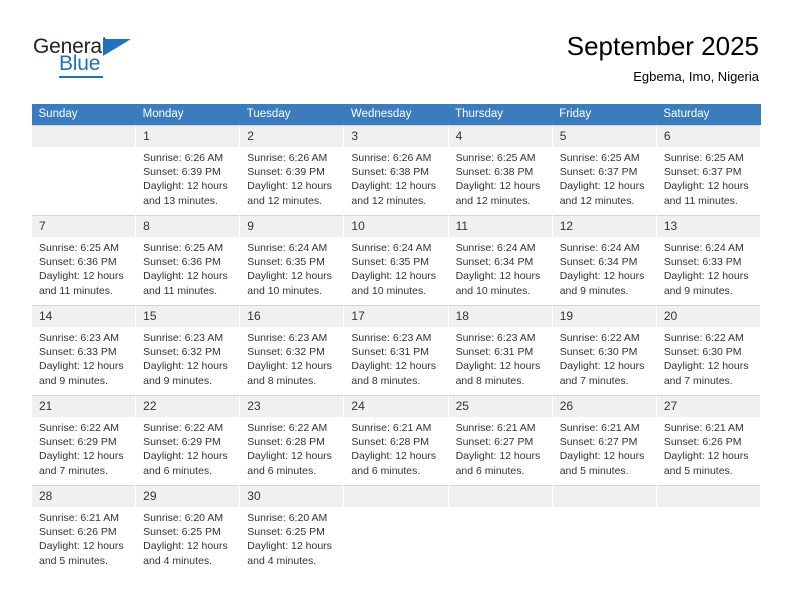 This screenshot has width=792, height=612. What do you see at coordinates (493, 290) in the screenshot?
I see `day-info-line: and 10 minutes.` at bounding box center [493, 290].